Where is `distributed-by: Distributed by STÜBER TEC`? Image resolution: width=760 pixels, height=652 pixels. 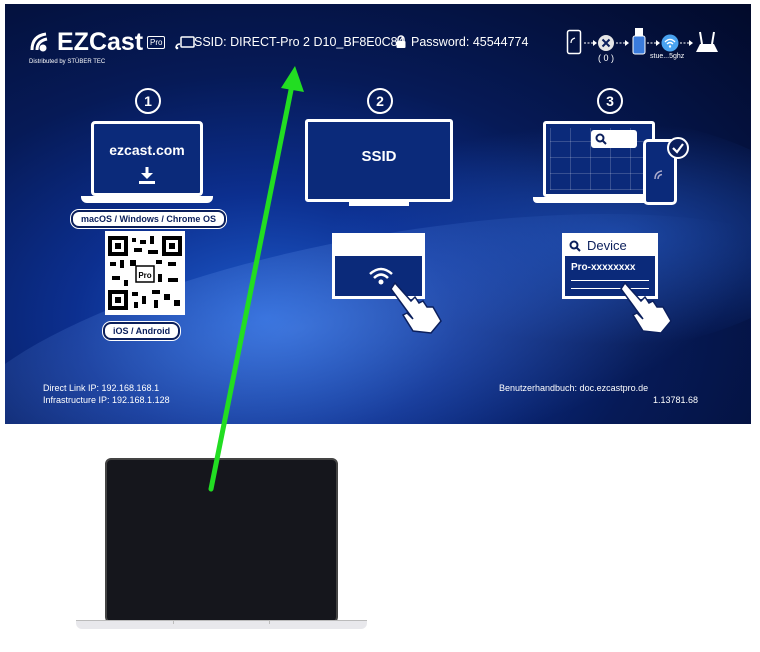 distributed-by: Distributed by STÜBER TEC is located at coordinates (67, 62).